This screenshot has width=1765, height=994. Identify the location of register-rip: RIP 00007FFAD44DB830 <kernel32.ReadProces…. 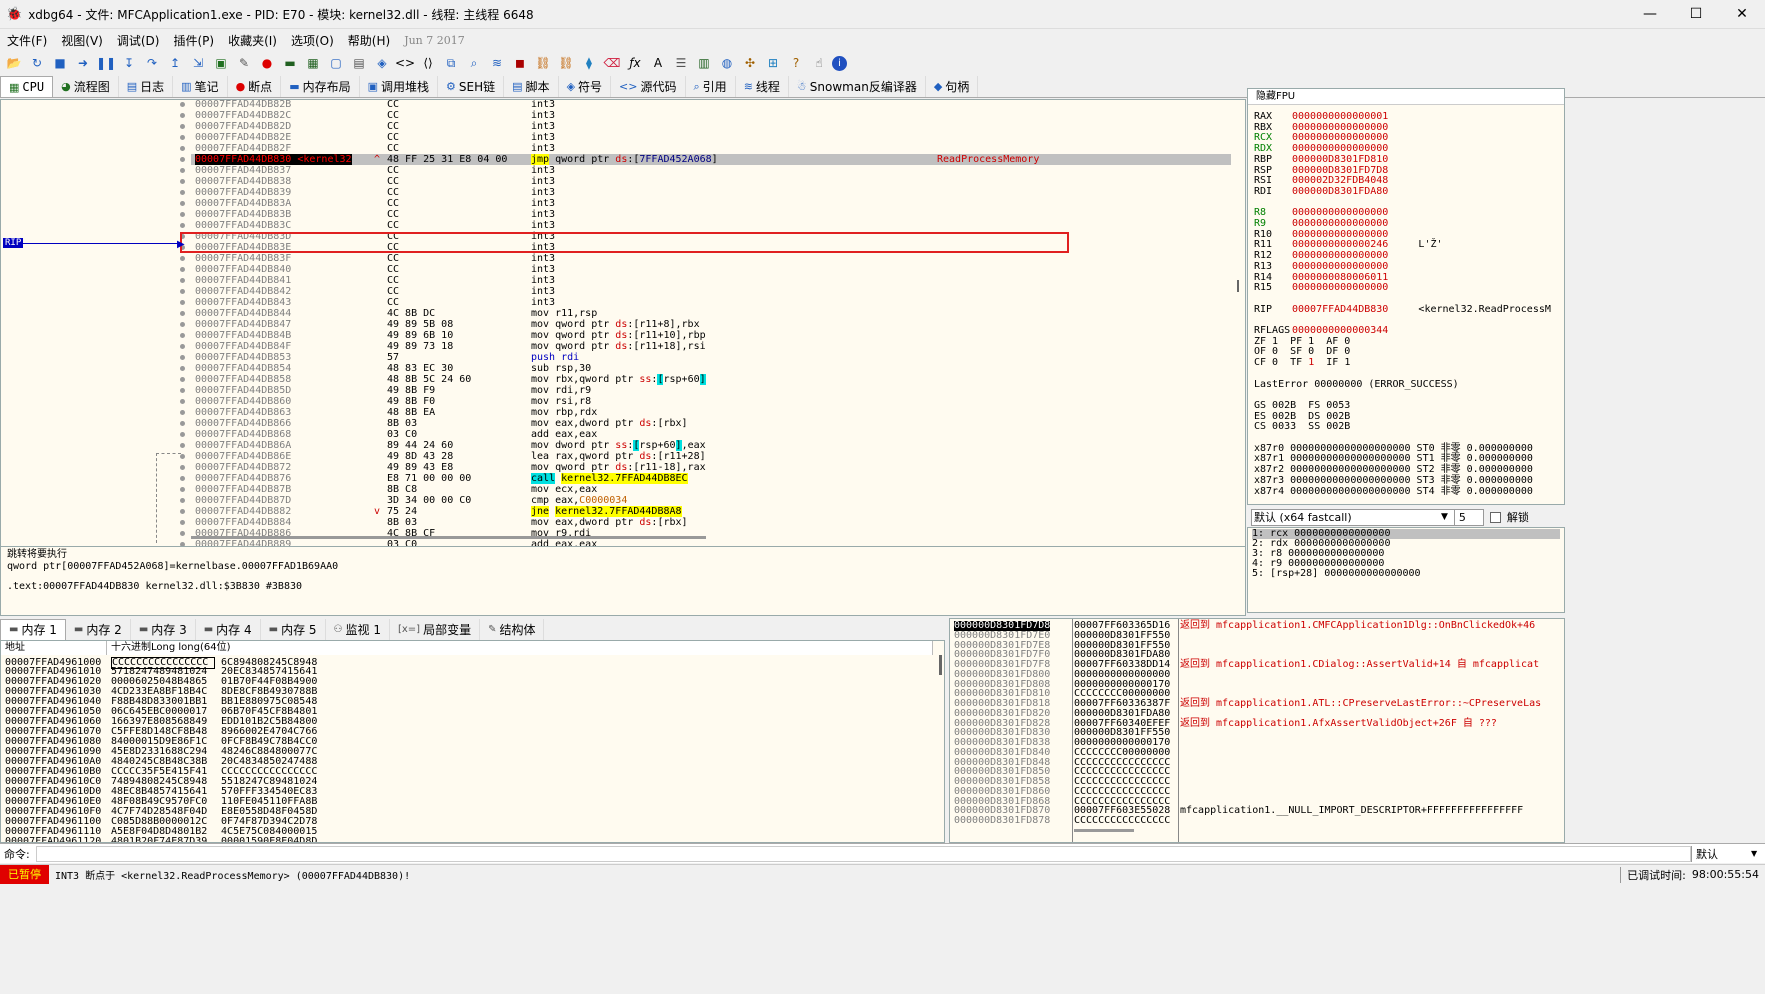
(1402, 309).